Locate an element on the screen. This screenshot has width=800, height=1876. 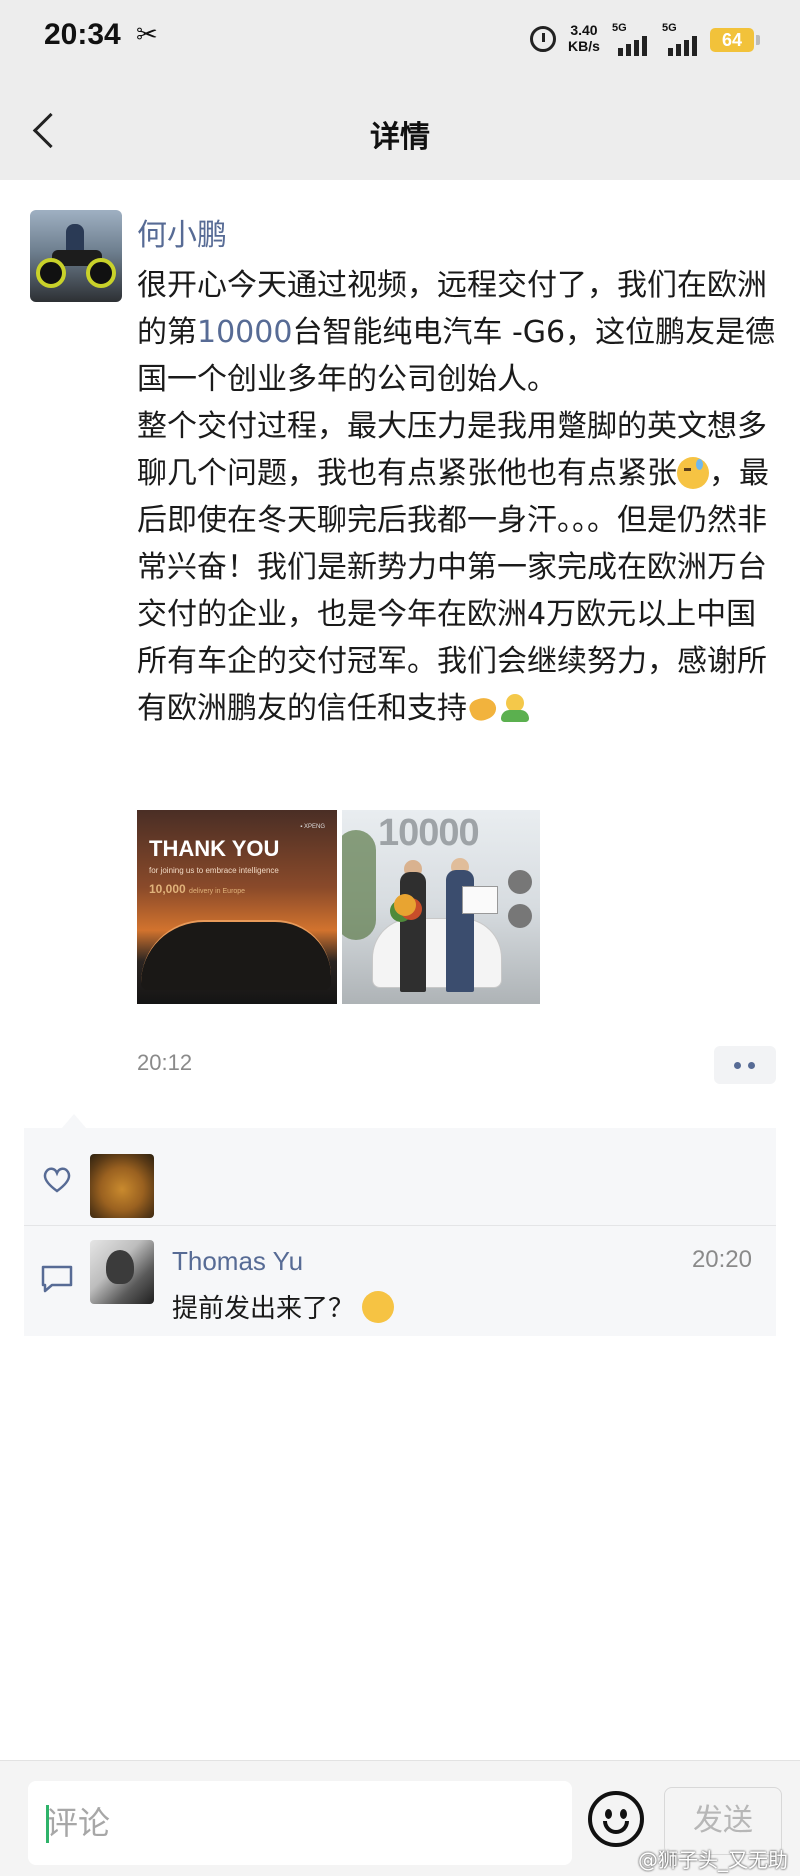
post-image-delivery-photo: 10000 is located at coordinates (441, 907).